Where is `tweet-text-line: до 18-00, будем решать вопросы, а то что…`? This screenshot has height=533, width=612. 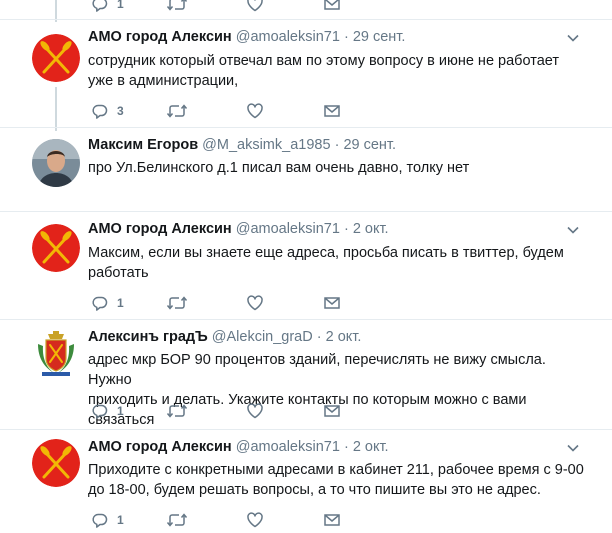
tweet-text-line: до 18-00, будем решать вопросы, а то что… is located at coordinates (314, 490).